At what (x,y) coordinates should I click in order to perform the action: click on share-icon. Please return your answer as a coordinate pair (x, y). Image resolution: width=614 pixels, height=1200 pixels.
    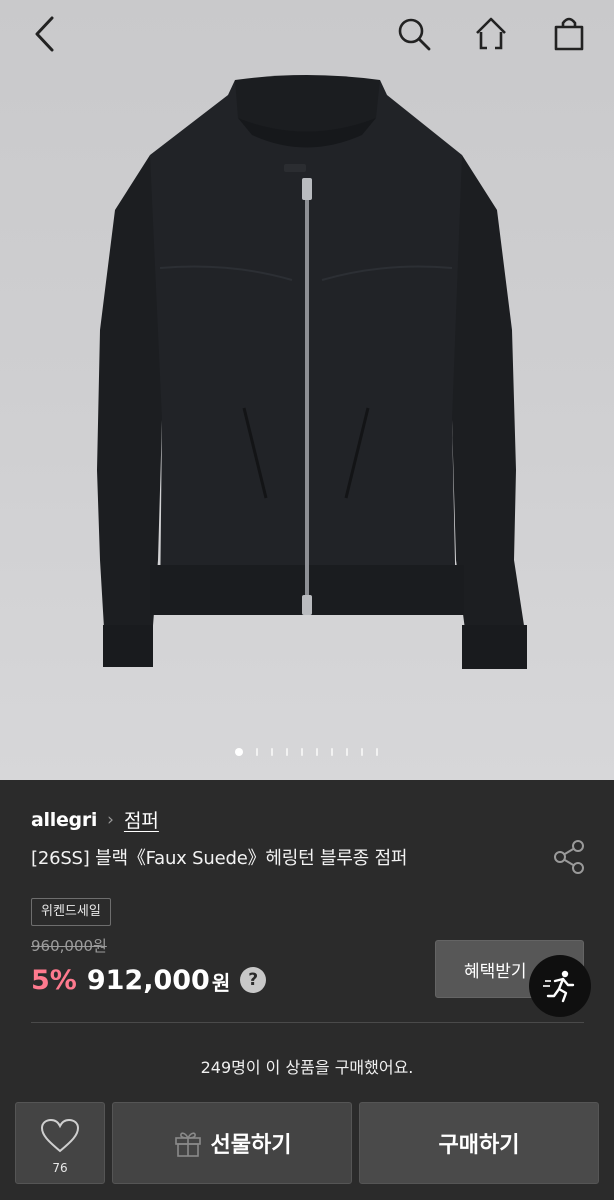
    Looking at the image, I should click on (569, 857).